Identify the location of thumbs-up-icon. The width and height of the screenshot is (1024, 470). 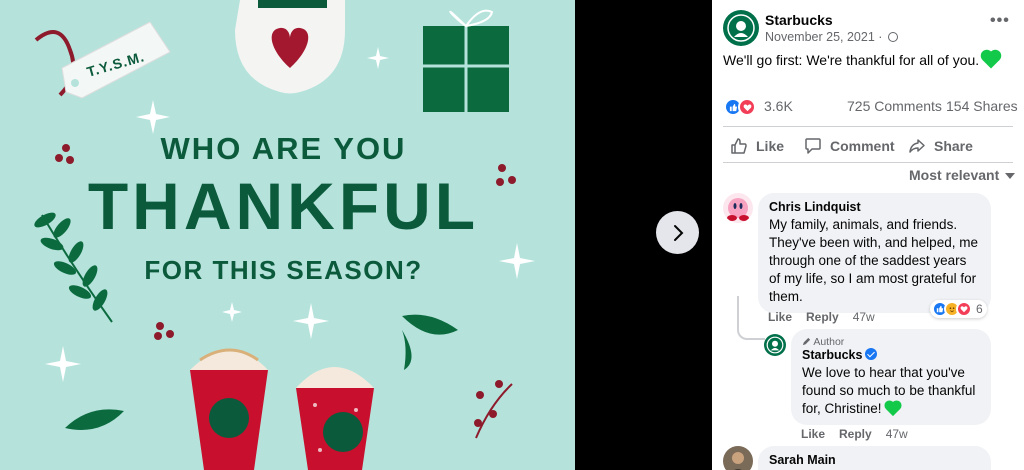
(739, 146).